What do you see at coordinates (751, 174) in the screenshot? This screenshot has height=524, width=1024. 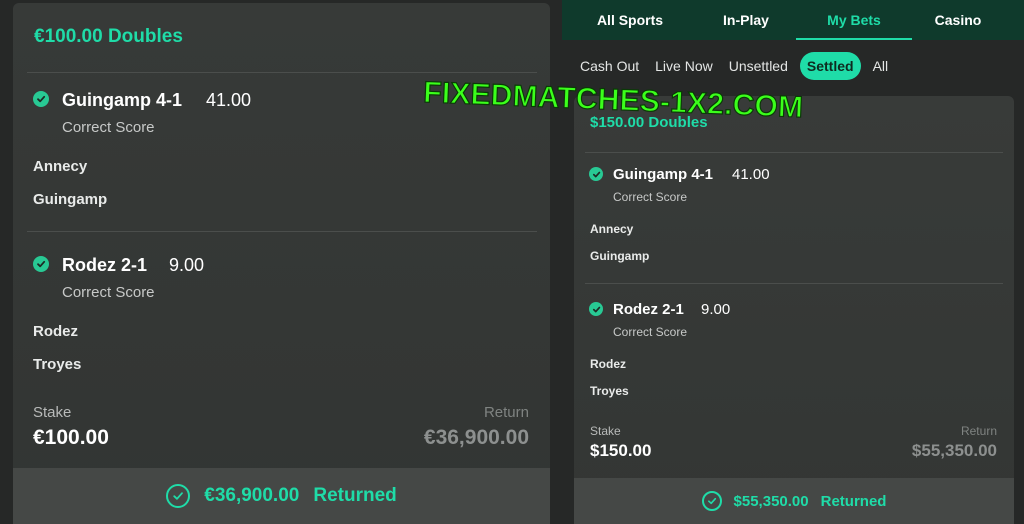 I see `right-selection-odds-1: 41.00` at bounding box center [751, 174].